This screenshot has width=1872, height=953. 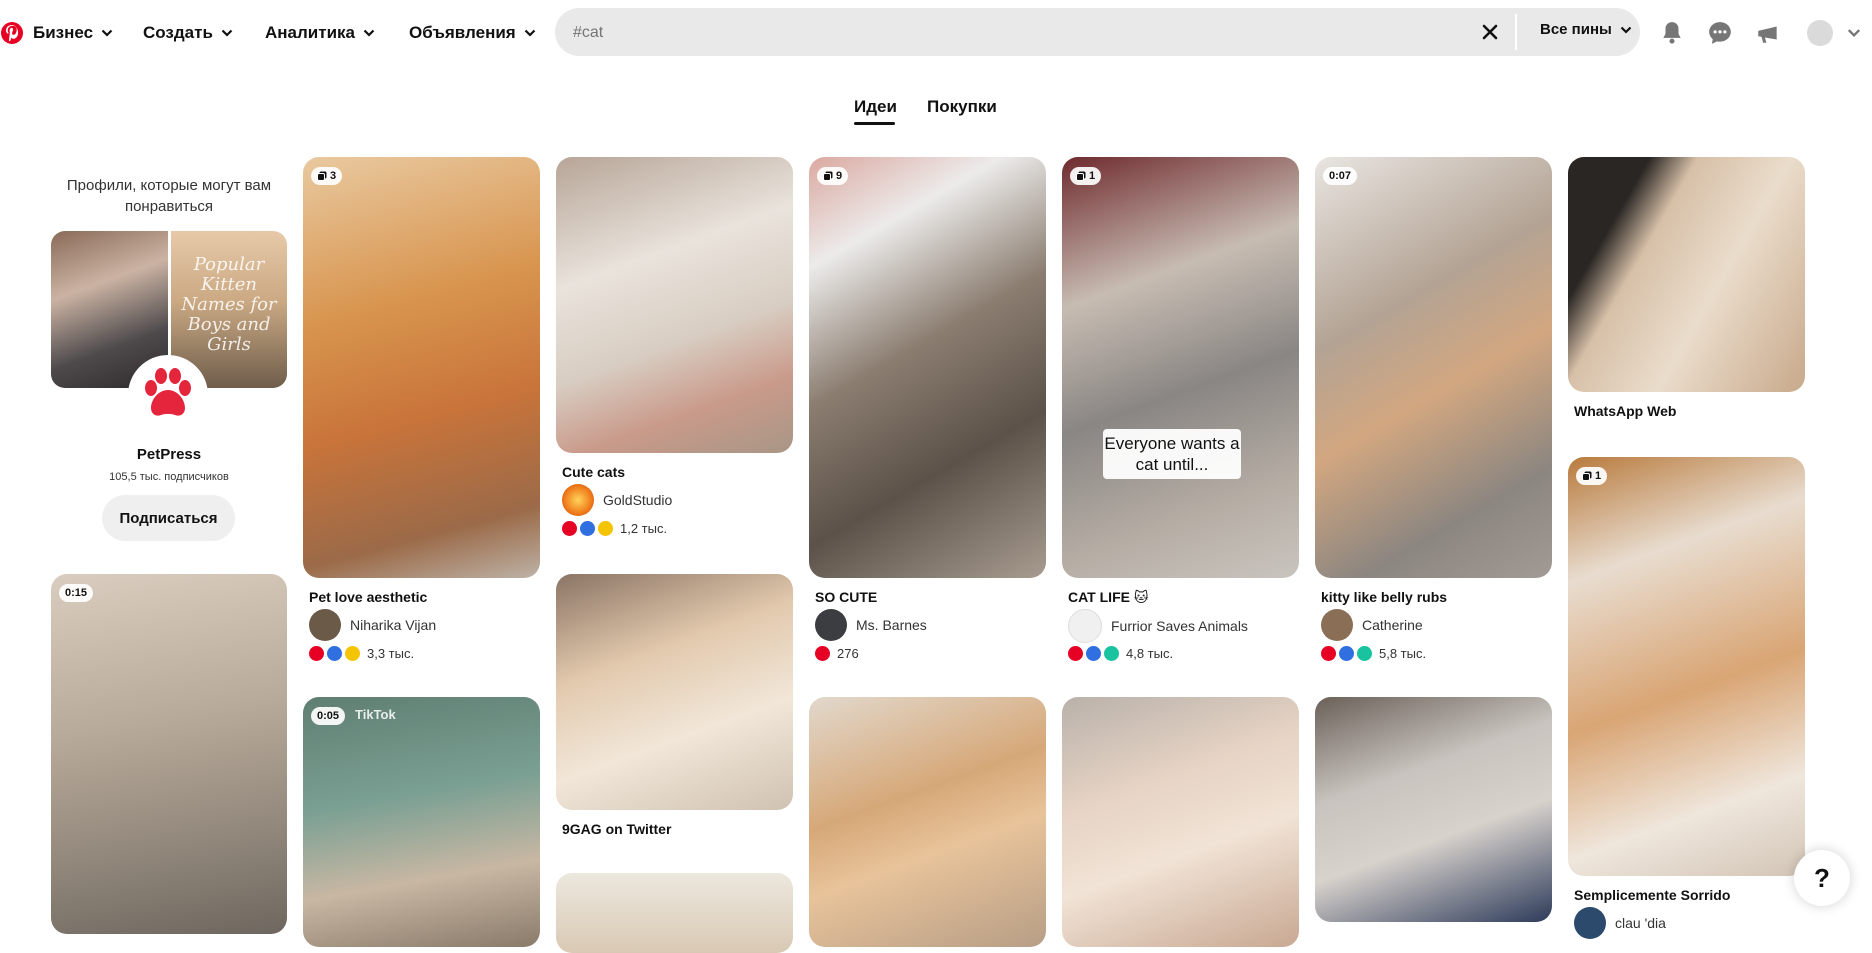 What do you see at coordinates (674, 913) in the screenshot?
I see `pin-card-partial` at bounding box center [674, 913].